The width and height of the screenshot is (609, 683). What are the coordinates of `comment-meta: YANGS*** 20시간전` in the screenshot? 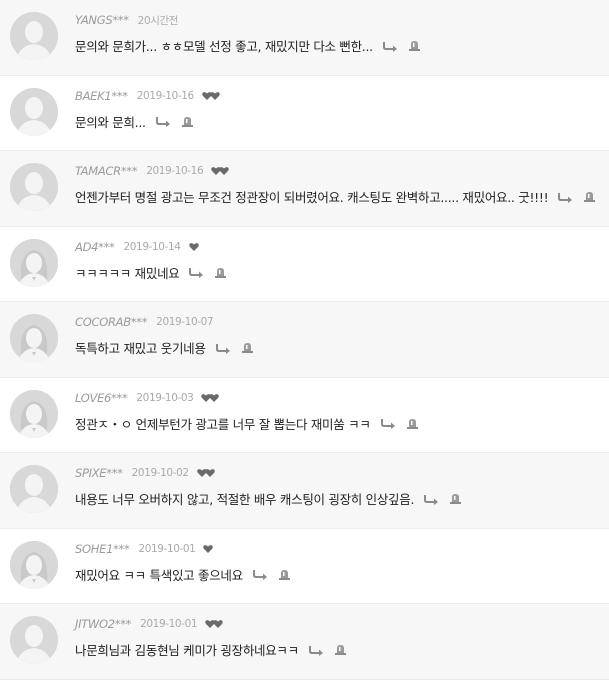 It's located at (126, 20).